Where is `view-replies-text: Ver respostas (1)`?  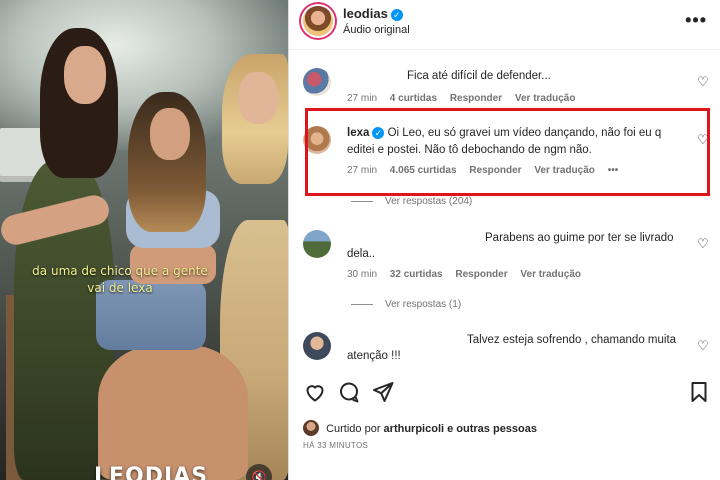 view-replies-text: Ver respostas (1) is located at coordinates (423, 304).